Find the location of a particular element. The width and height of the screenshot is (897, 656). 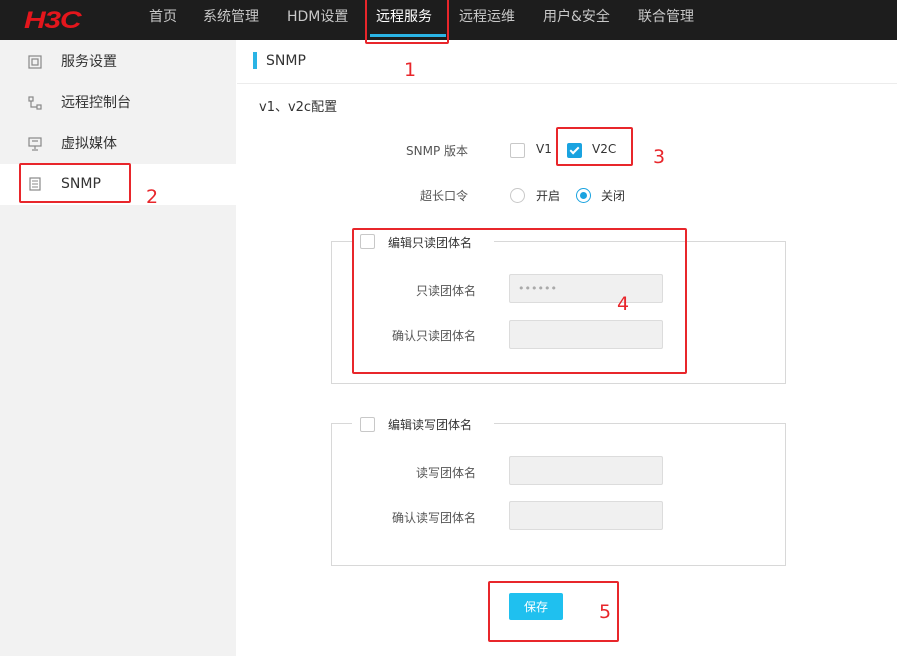

long-password-on-radio is located at coordinates (517, 195).